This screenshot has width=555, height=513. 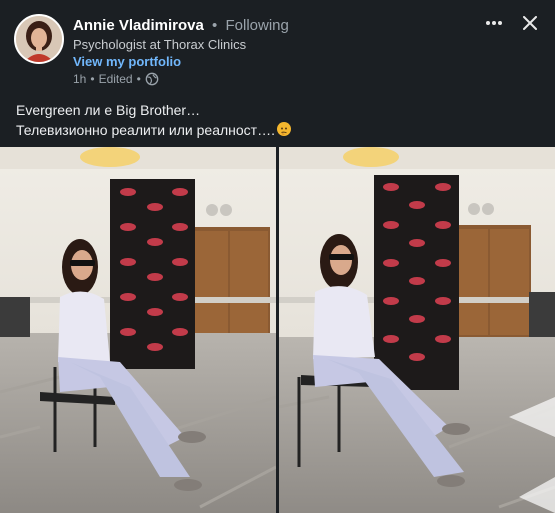 What do you see at coordinates (80, 79) in the screenshot?
I see `post-time: 1h` at bounding box center [80, 79].